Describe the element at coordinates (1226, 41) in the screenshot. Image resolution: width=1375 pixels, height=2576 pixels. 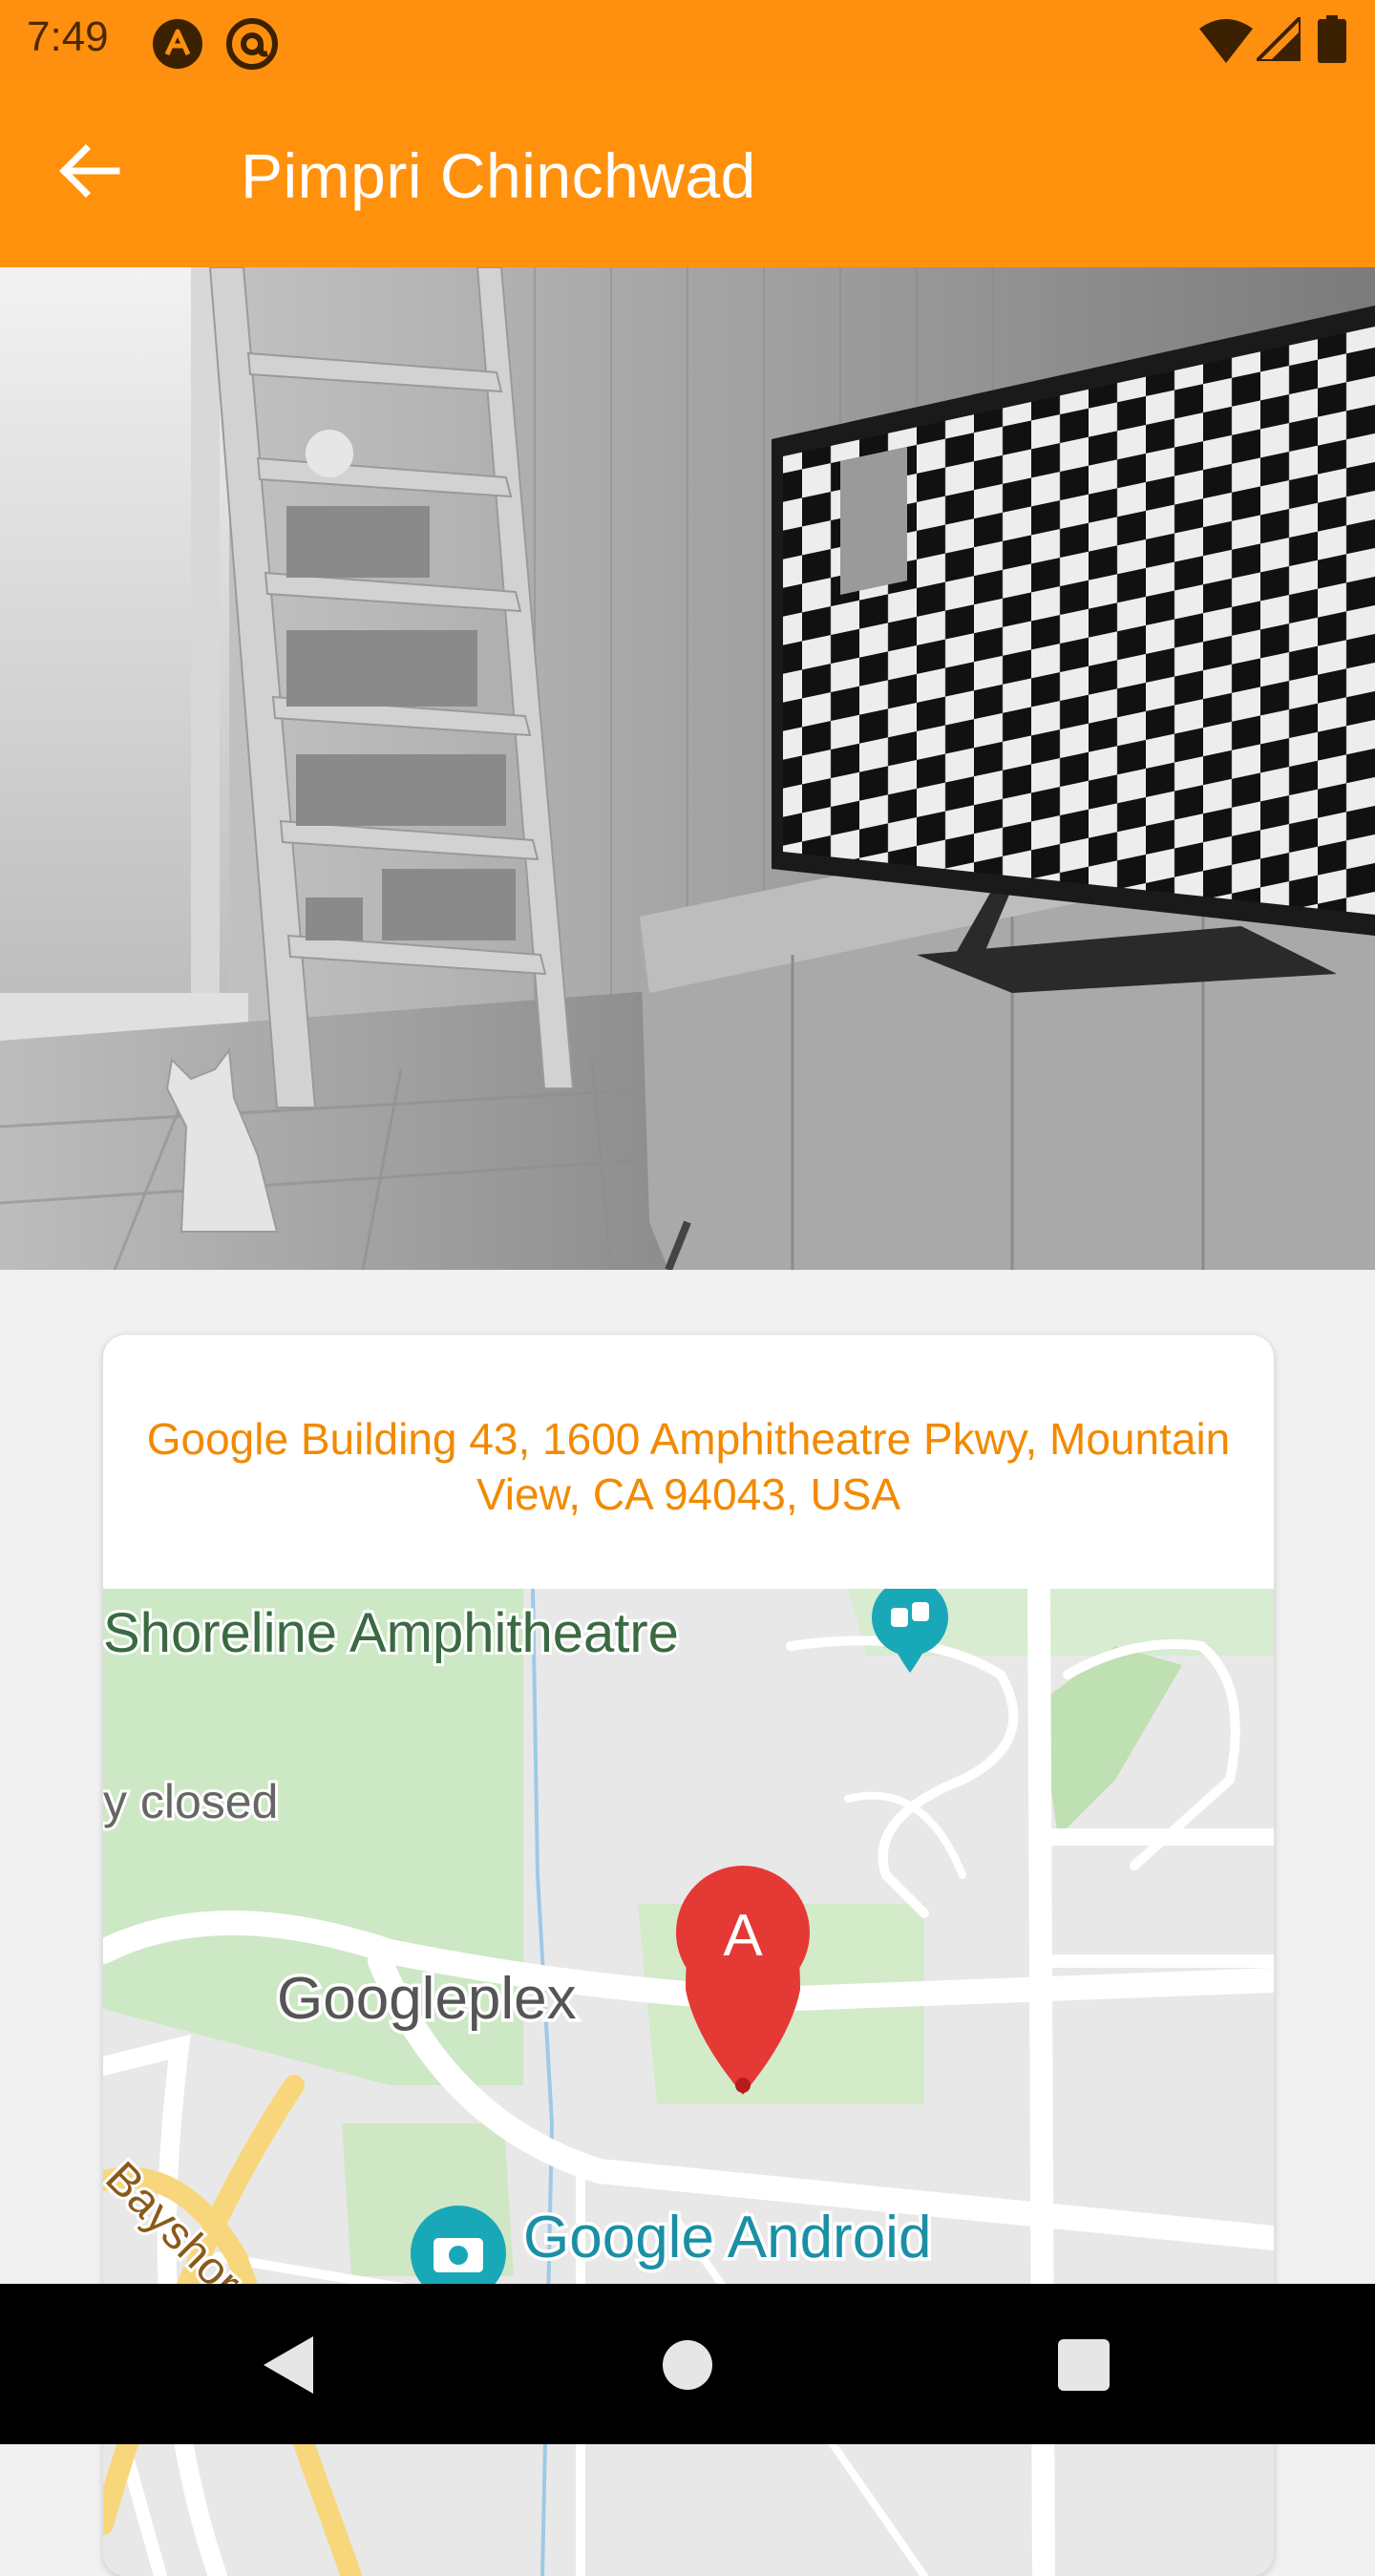
I see `wifi-icon` at that location.